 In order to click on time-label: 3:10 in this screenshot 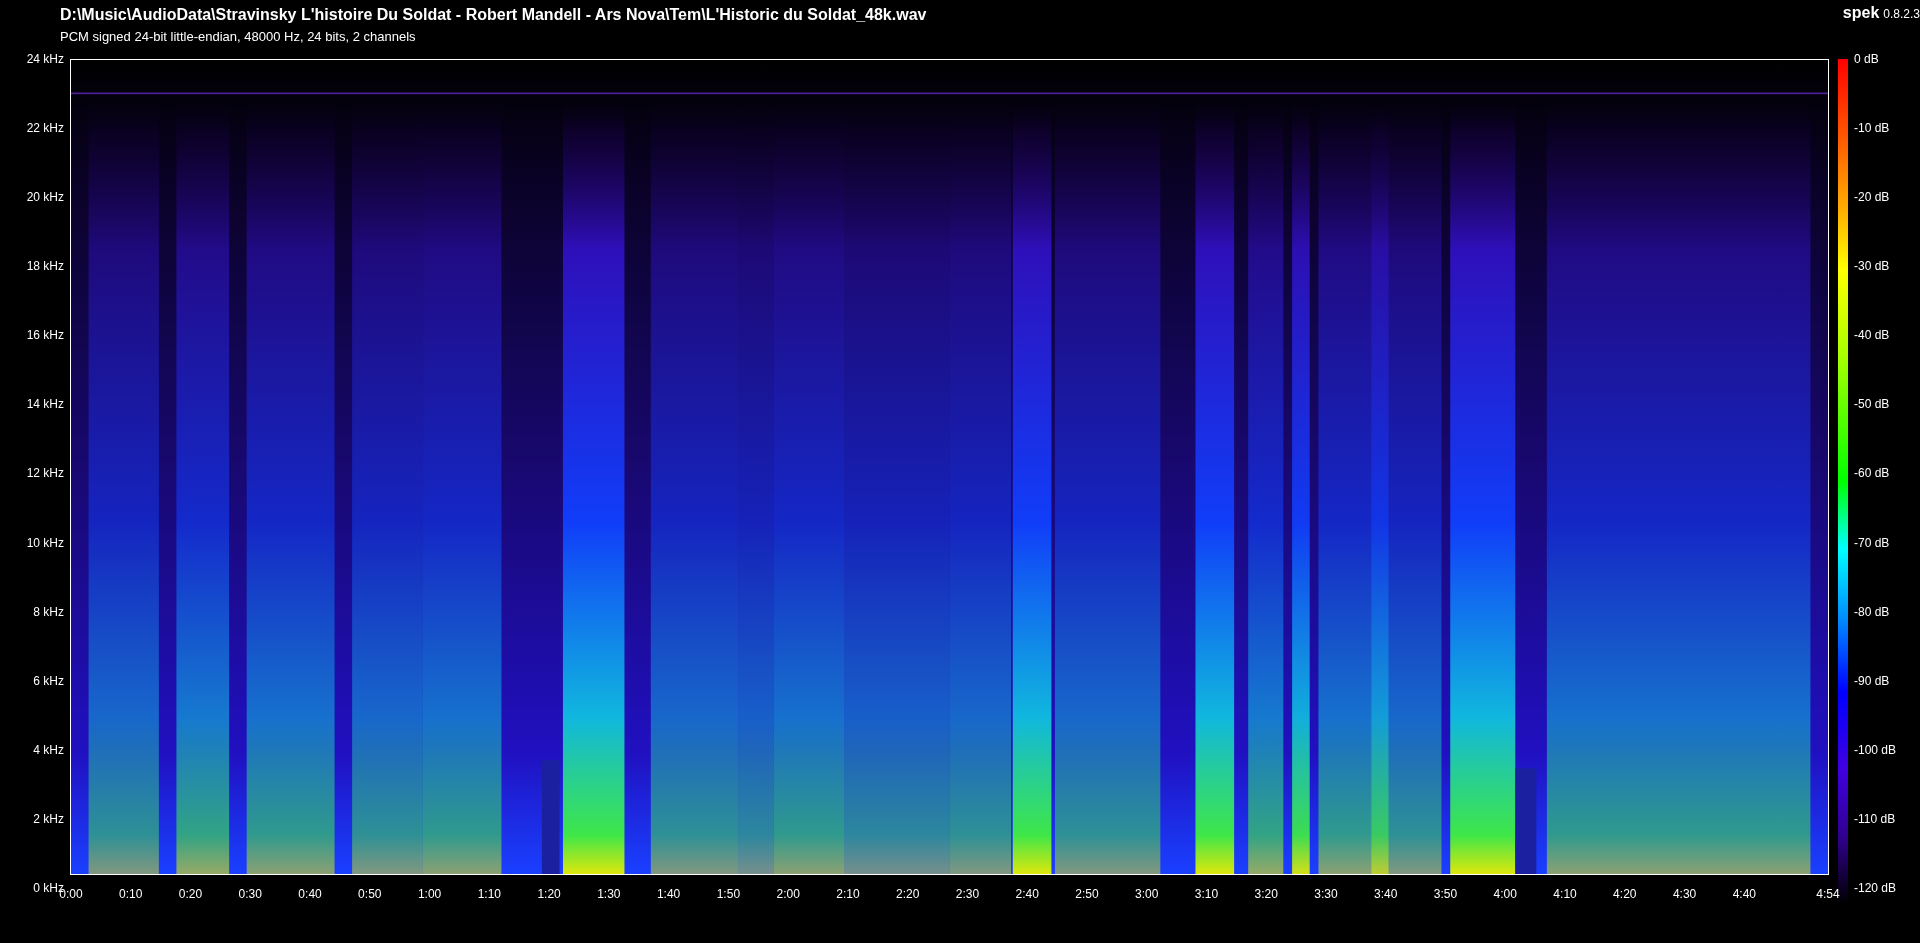, I will do `click(1206, 894)`.